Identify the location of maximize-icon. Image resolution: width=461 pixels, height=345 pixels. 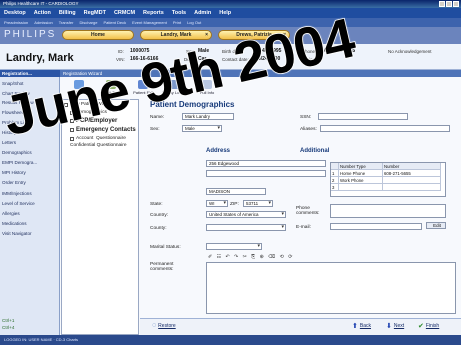
(449, 4).